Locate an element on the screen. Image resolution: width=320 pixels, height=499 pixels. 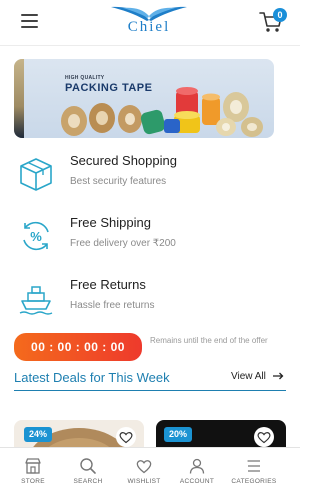
percent-cycle-icon: % is located at coordinates (36, 236).